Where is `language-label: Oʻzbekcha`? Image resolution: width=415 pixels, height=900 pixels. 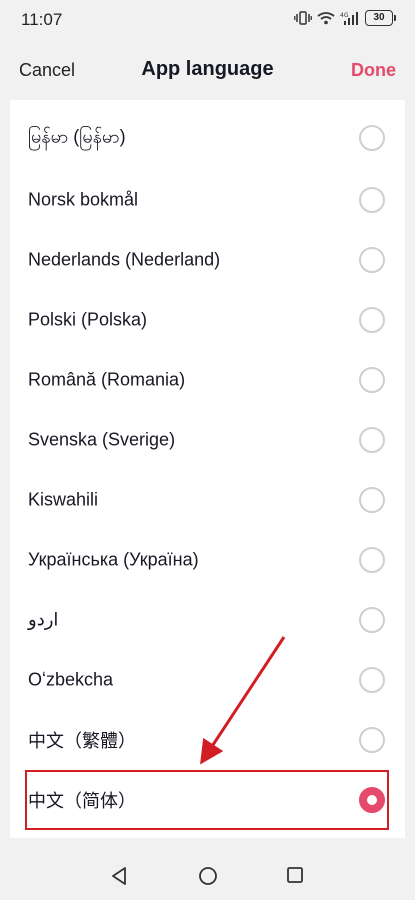
language-label: Oʻzbekcha is located at coordinates (71, 679).